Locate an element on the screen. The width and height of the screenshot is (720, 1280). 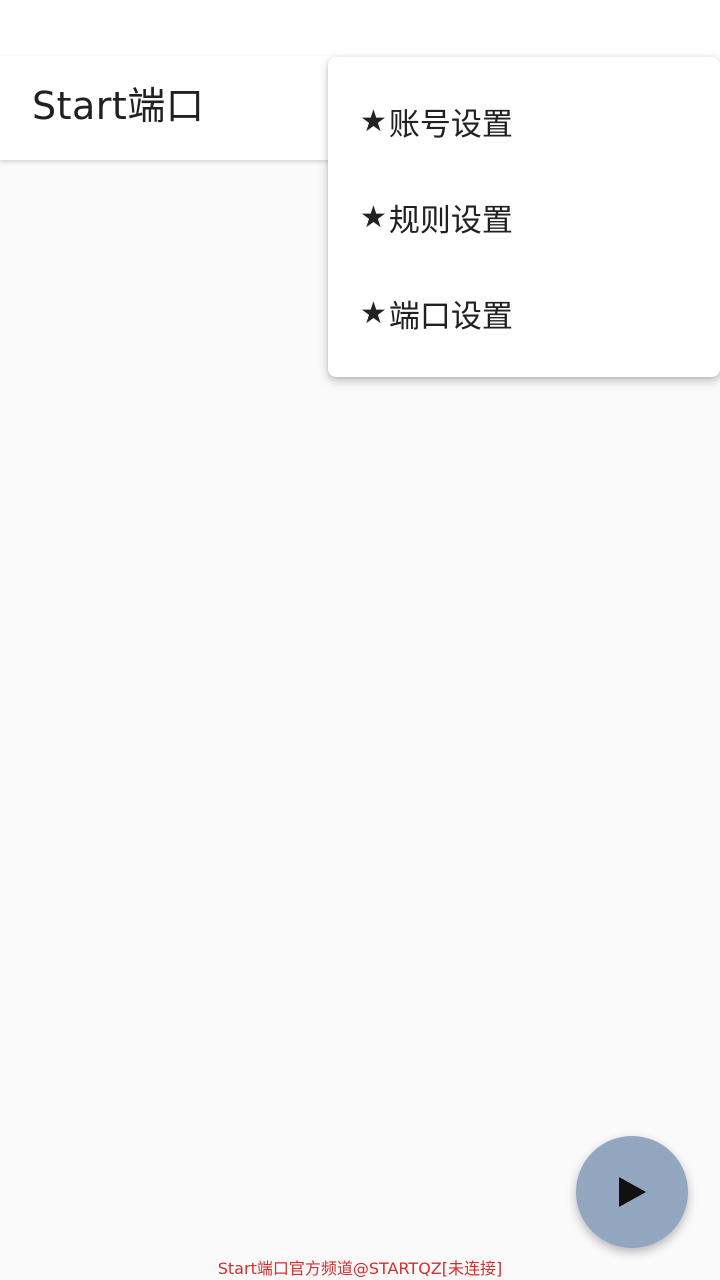
app-title: Start端口 is located at coordinates (118, 106).